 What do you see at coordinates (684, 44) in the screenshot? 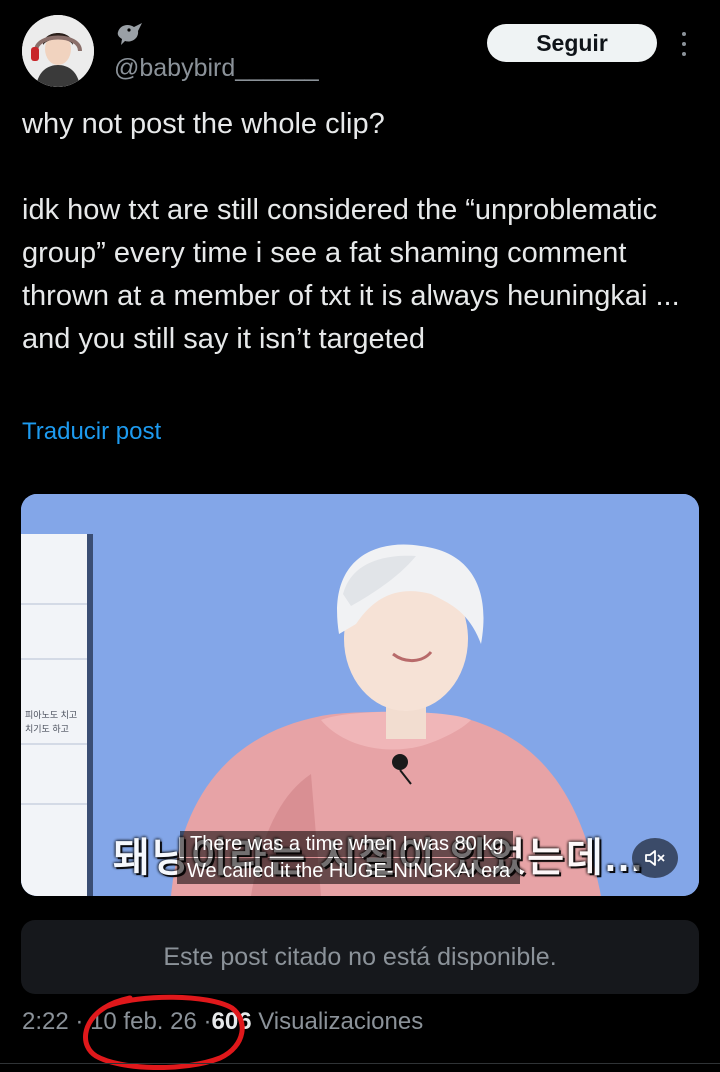
I see `more-vertical-icon` at bounding box center [684, 44].